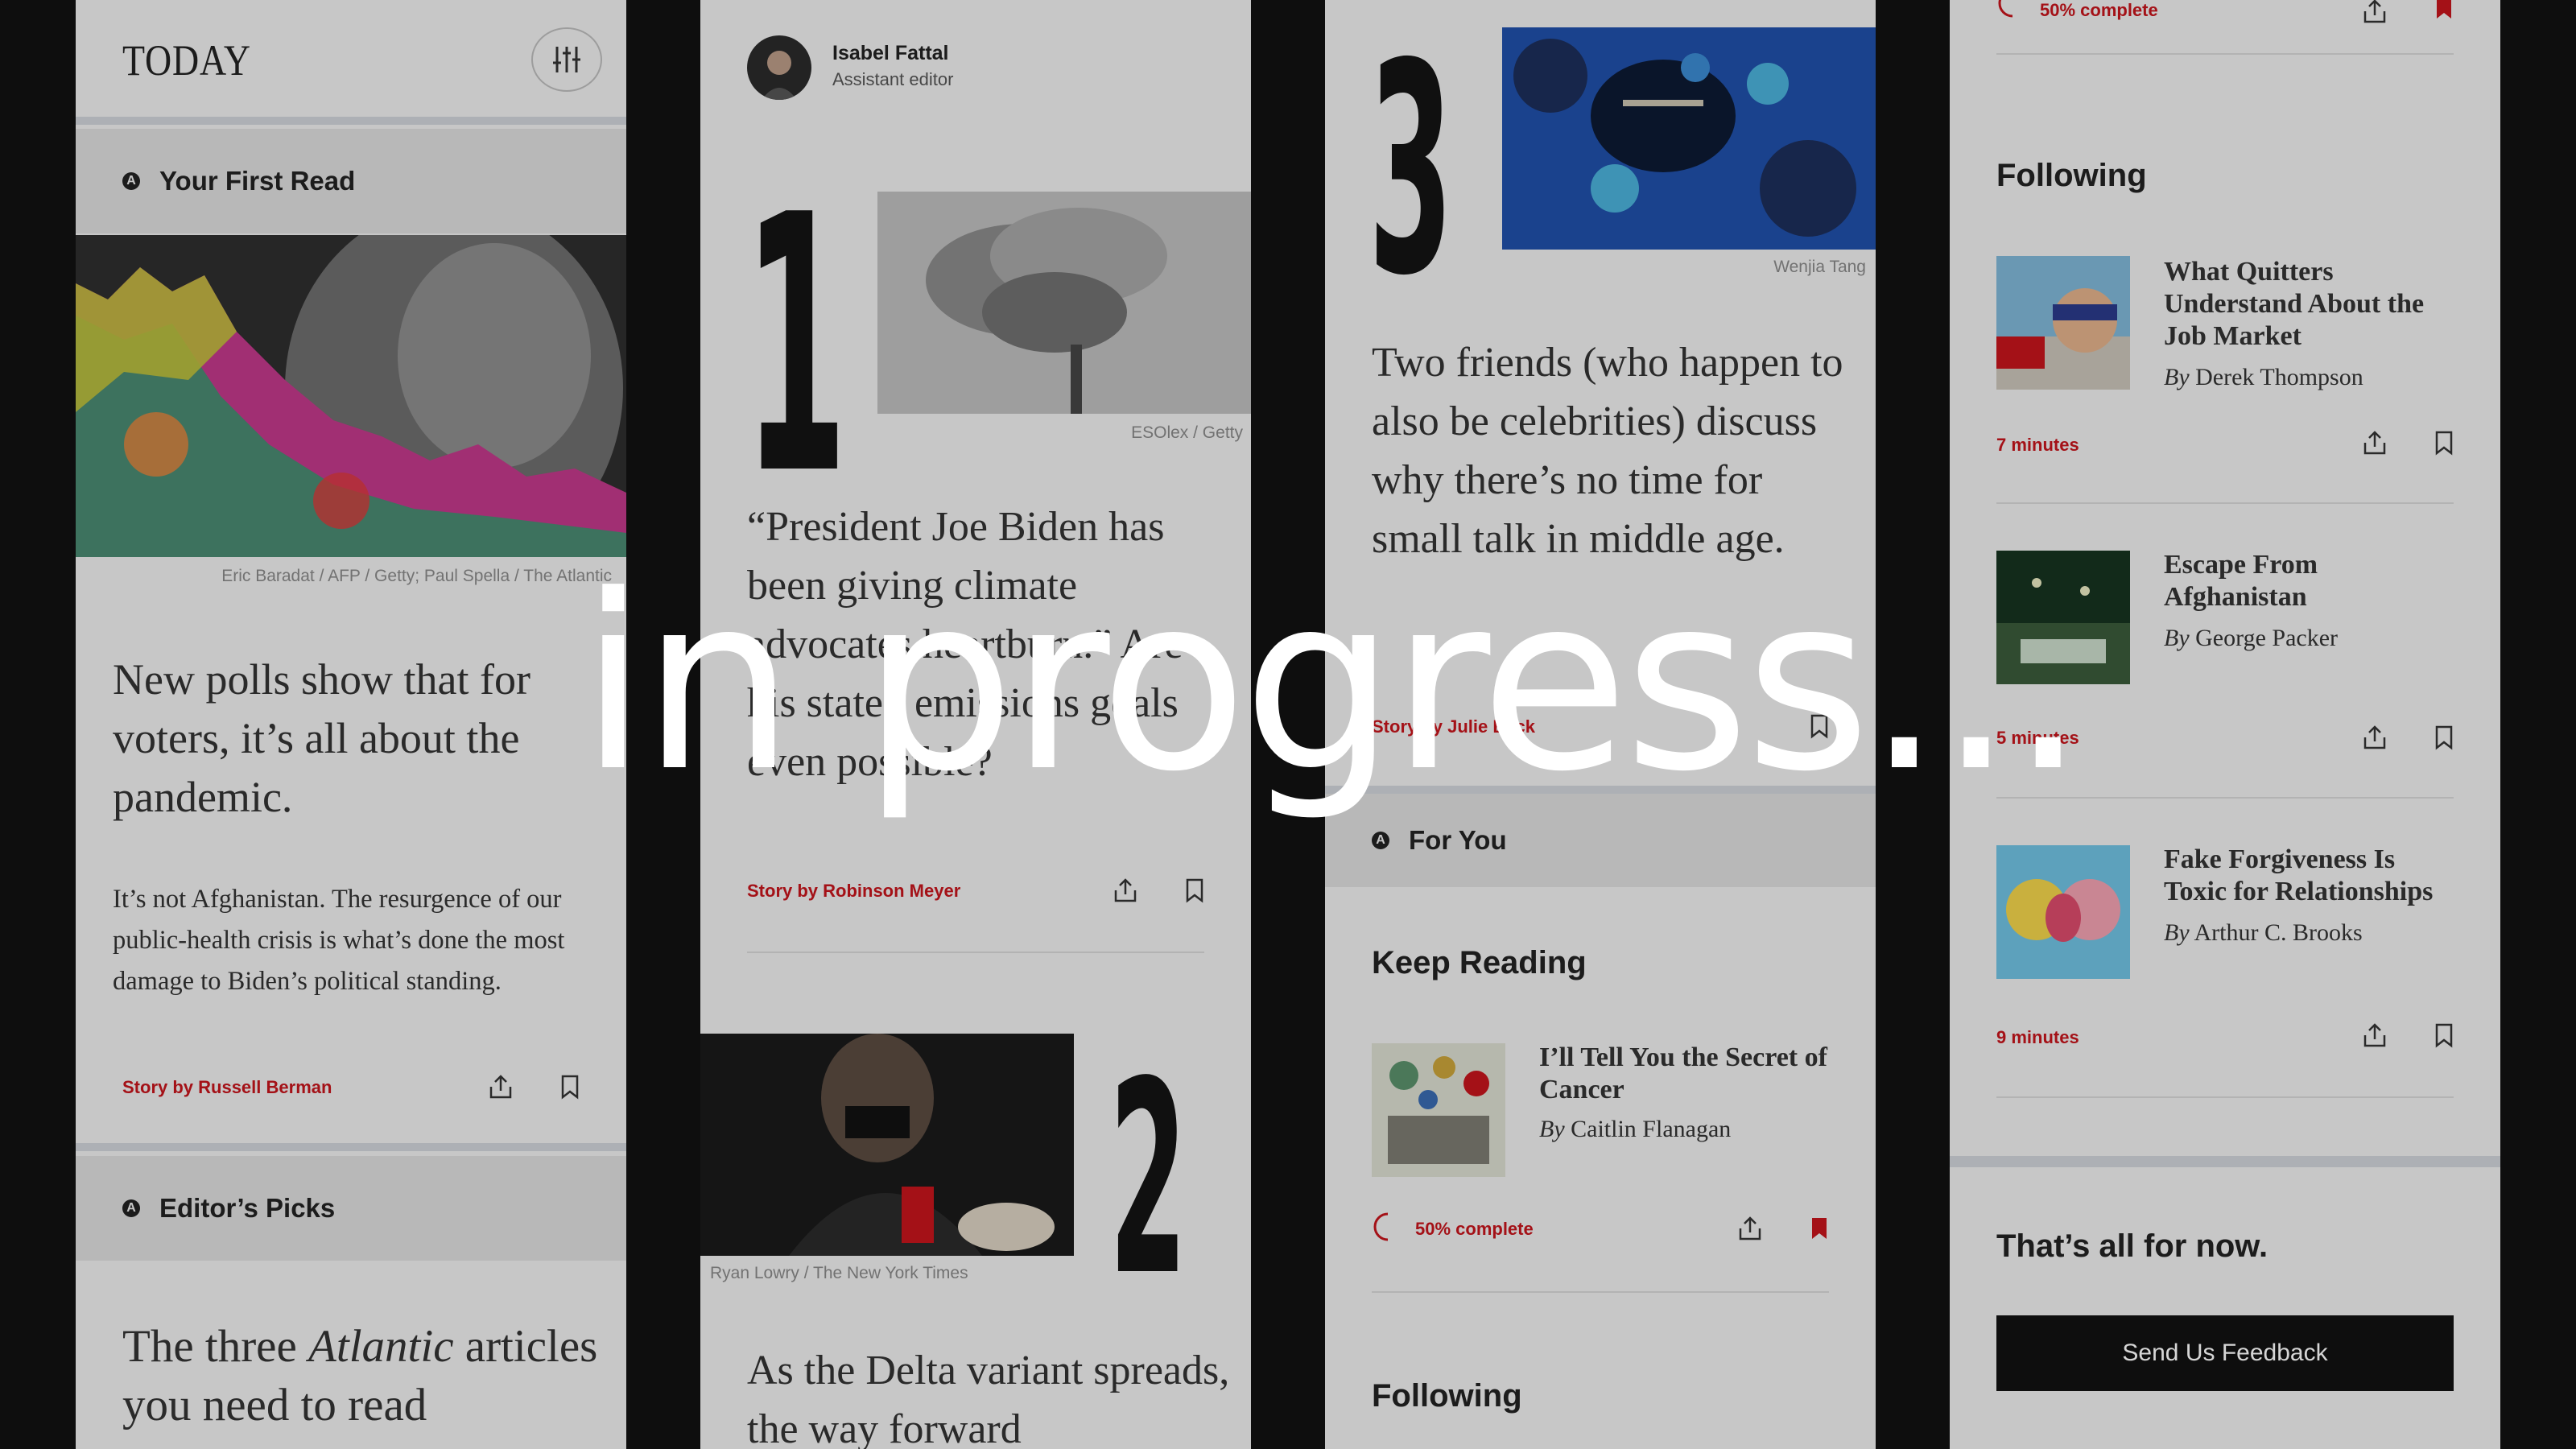 The image size is (2576, 1449). Describe the element at coordinates (247, 1208) in the screenshot. I see `section-label: Editor’s Picks` at that location.